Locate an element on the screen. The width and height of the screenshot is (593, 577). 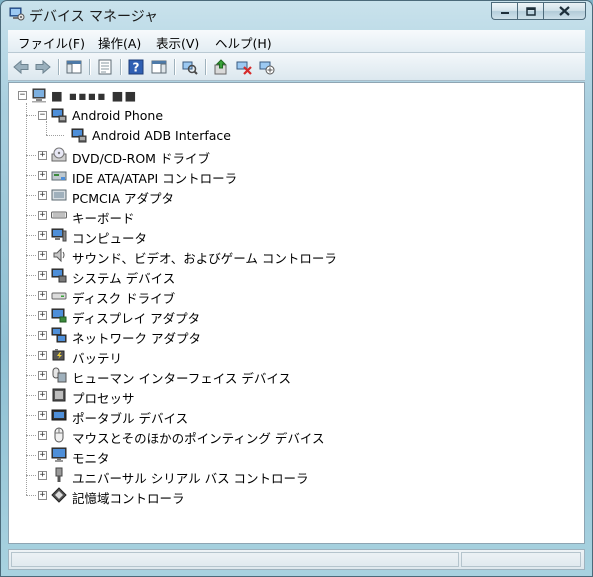
tree-item-ide-controllers: + IDE ATA/ATAPI コントローラ is located at coordinates (289, 176).